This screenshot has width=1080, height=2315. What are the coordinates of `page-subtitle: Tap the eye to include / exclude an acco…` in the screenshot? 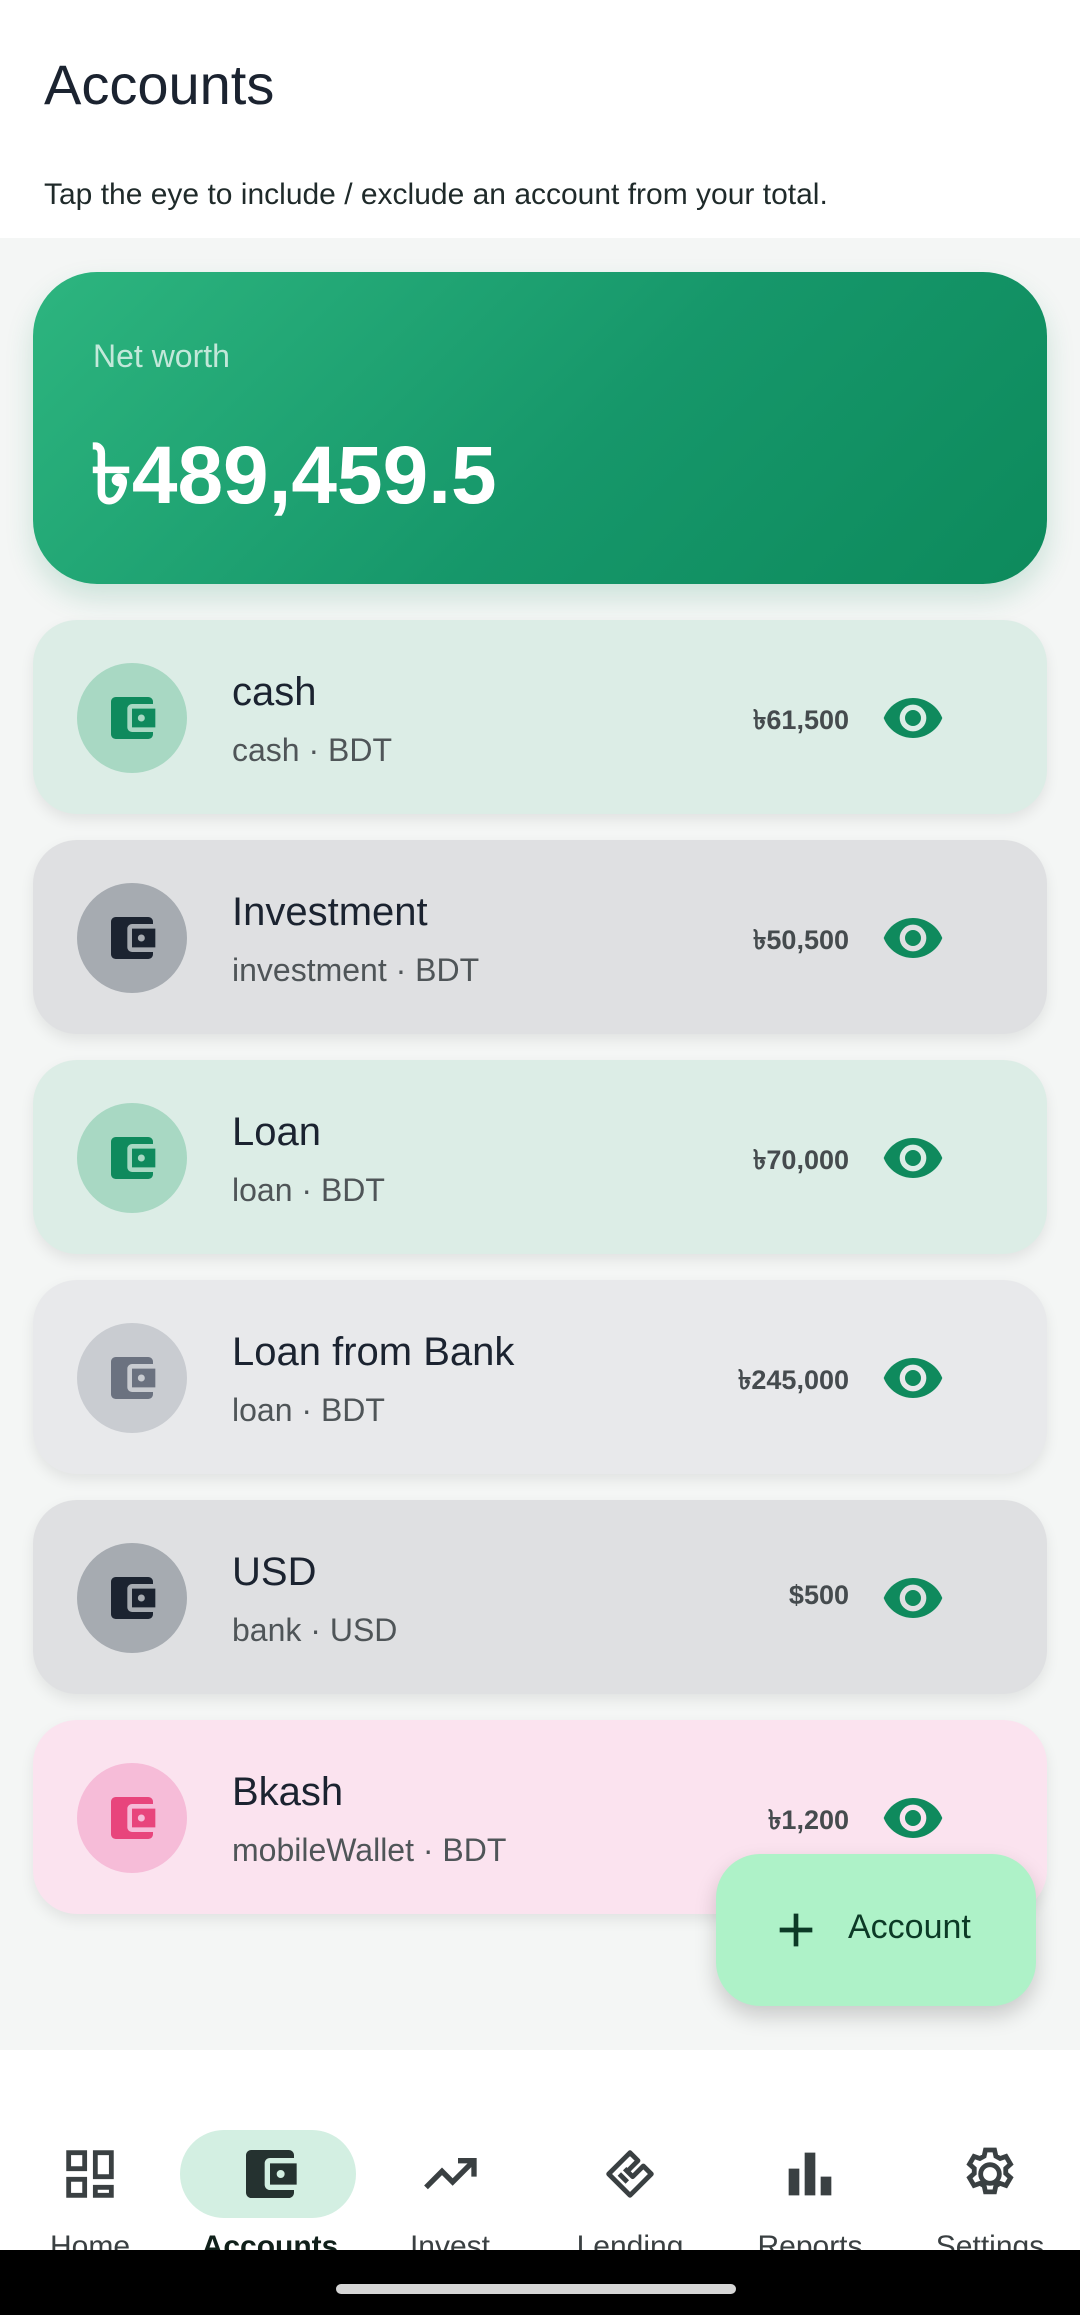 It's located at (436, 194).